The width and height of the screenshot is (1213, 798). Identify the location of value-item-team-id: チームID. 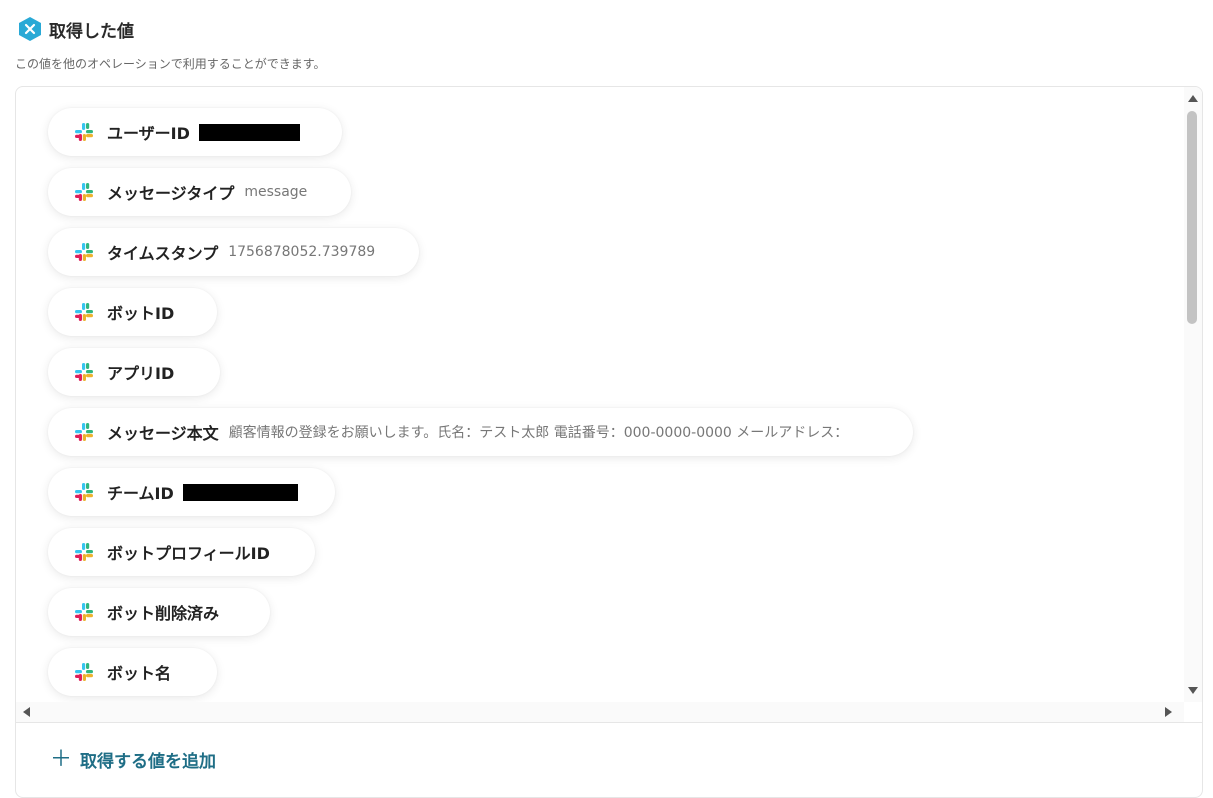
(191, 492).